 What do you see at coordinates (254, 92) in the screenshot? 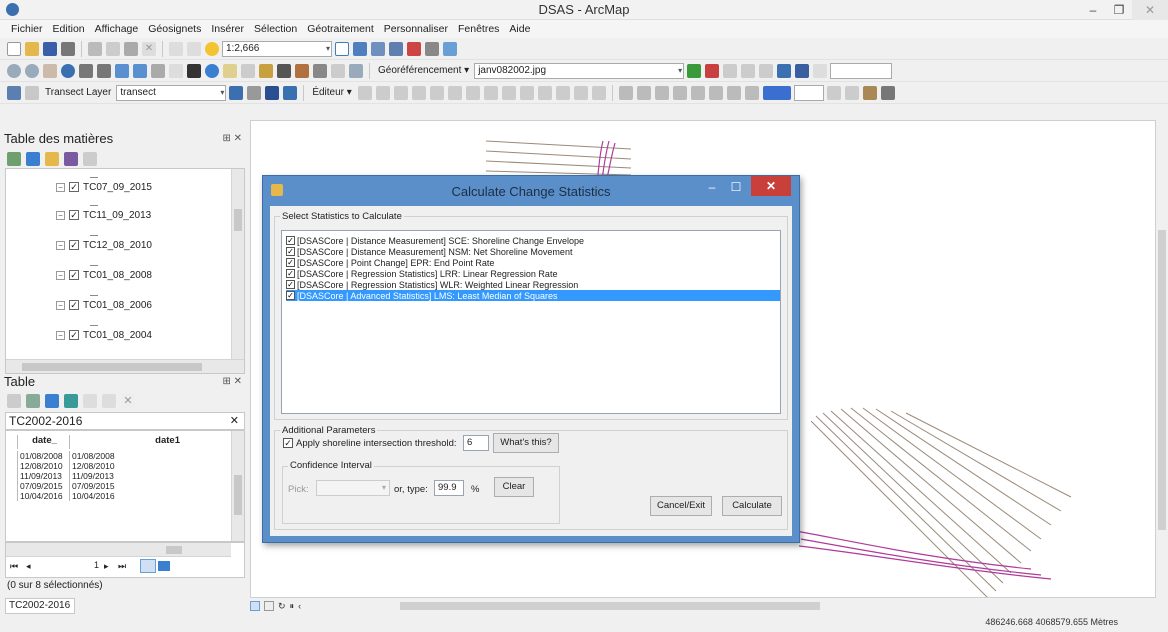
I see `clip-transects-icon` at bounding box center [254, 92].